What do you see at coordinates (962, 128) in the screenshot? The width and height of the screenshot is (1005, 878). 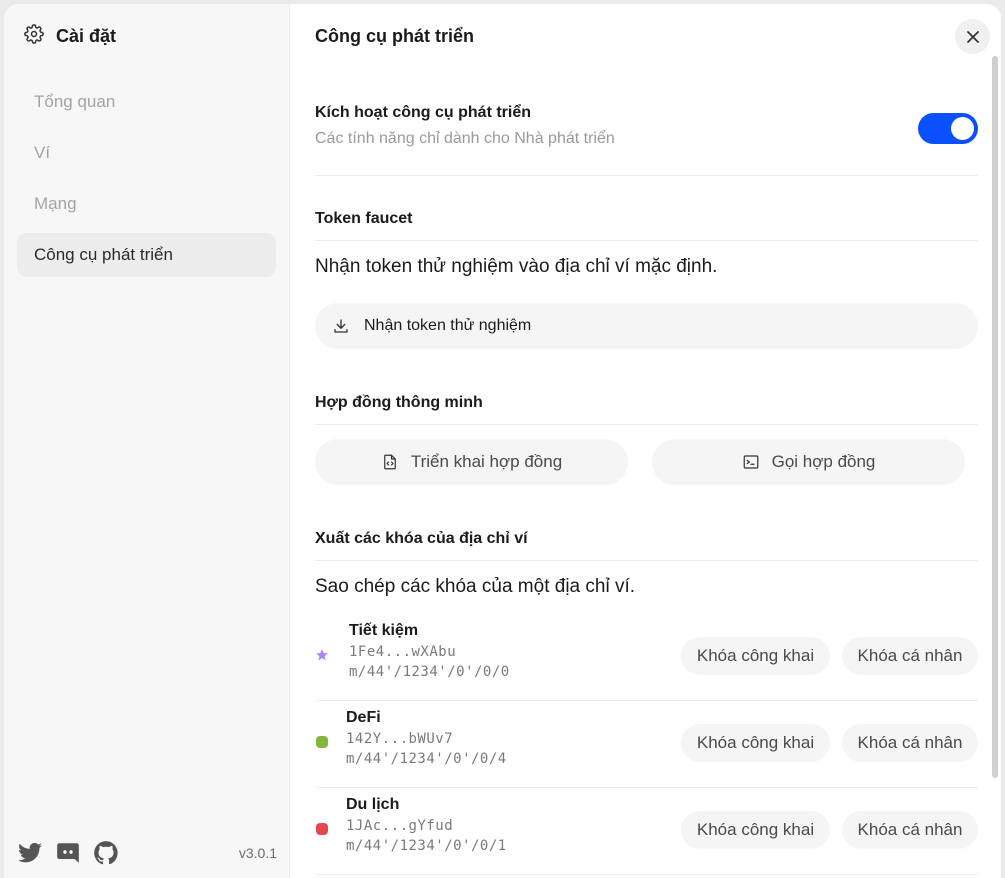 I see `toggle-knob` at bounding box center [962, 128].